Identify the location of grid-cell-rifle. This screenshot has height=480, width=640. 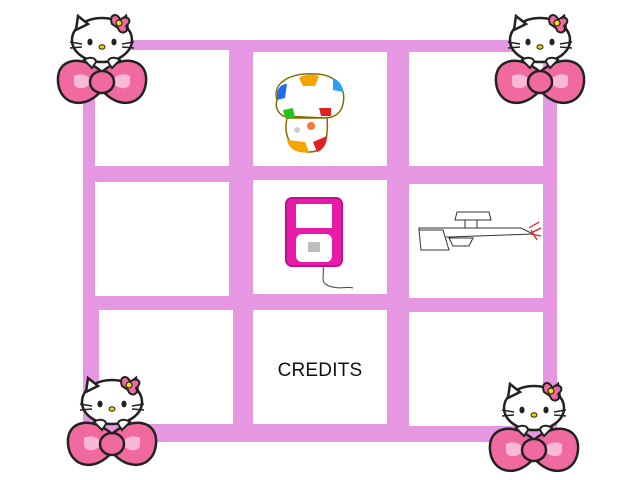
(476, 241).